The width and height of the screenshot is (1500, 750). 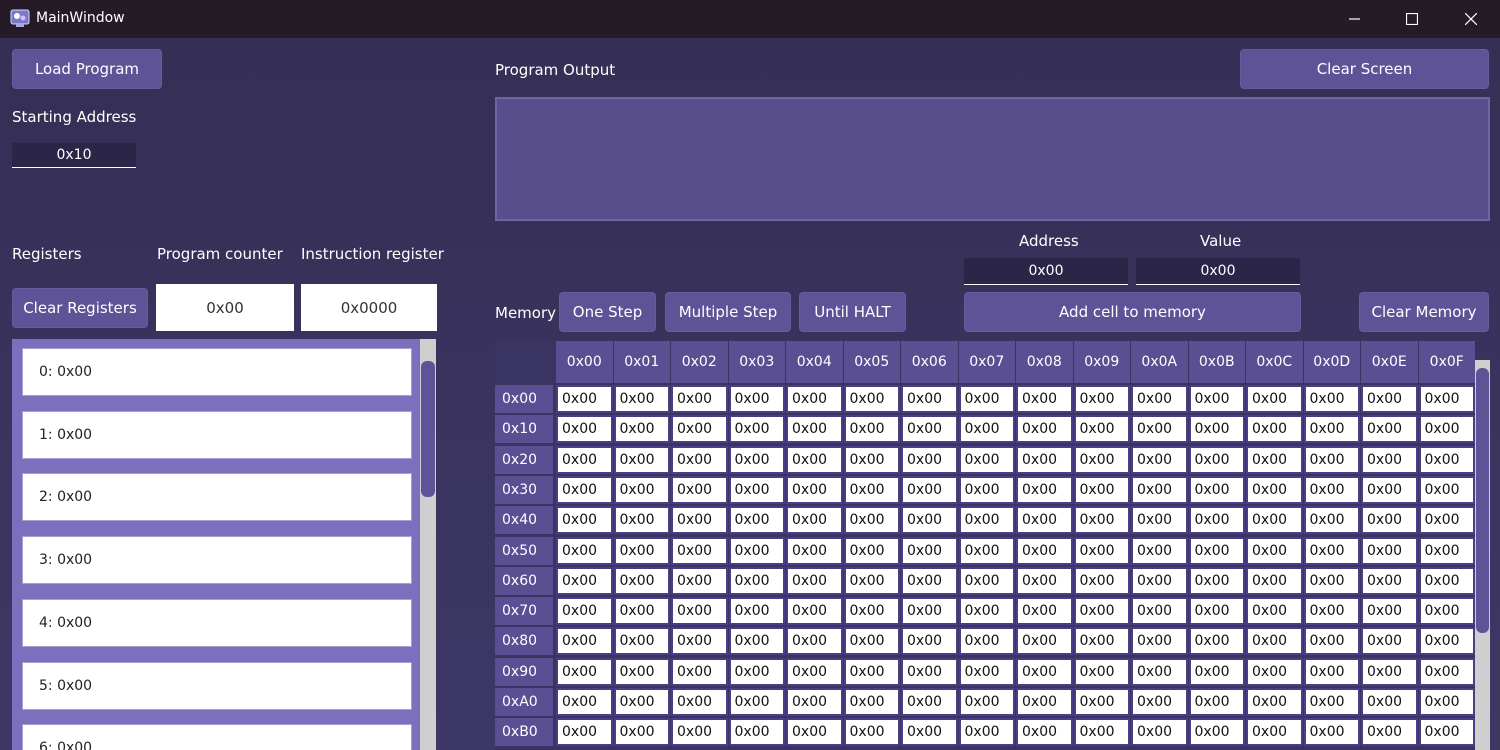 What do you see at coordinates (217, 497) in the screenshot?
I see `register-item: 2: 0x00` at bounding box center [217, 497].